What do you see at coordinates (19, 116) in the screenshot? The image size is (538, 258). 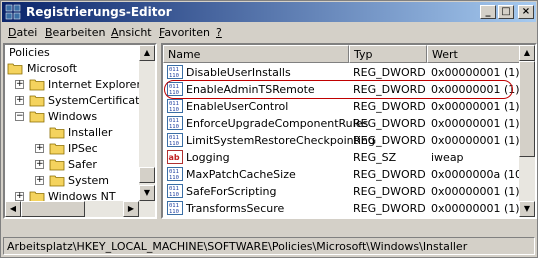 I see `collapse-icon: −` at bounding box center [19, 116].